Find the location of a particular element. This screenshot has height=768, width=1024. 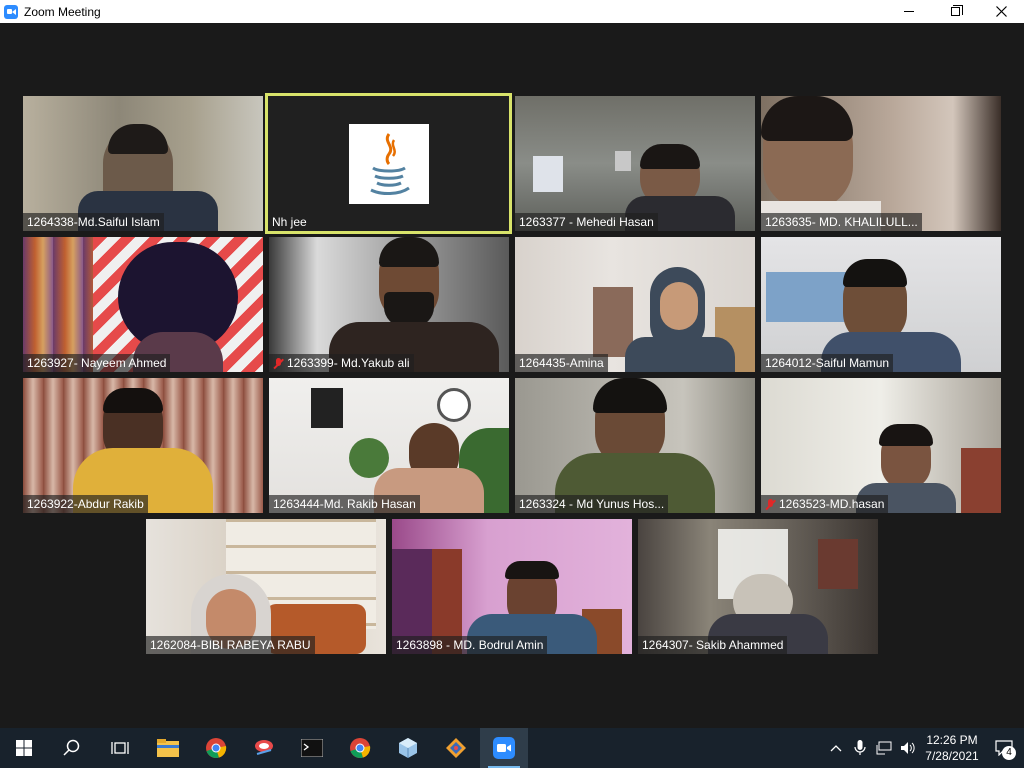

microphone-tray-button is located at coordinates (860, 748).